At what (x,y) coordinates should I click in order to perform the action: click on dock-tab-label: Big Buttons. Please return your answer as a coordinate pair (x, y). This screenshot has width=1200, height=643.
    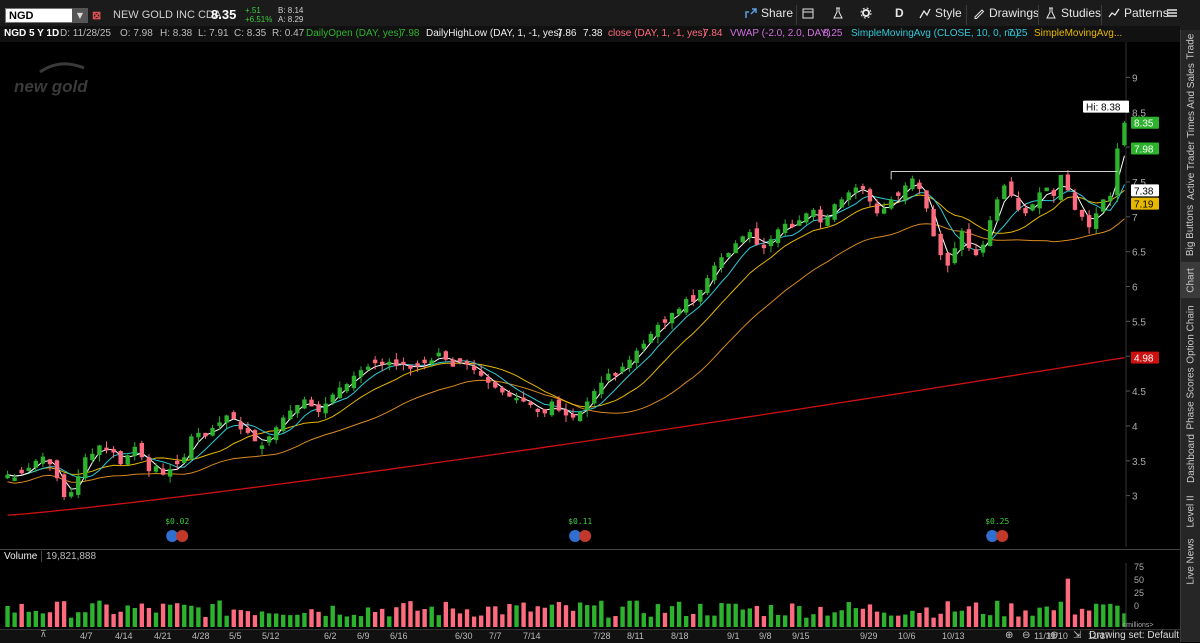
    Looking at the image, I should click on (1191, 230).